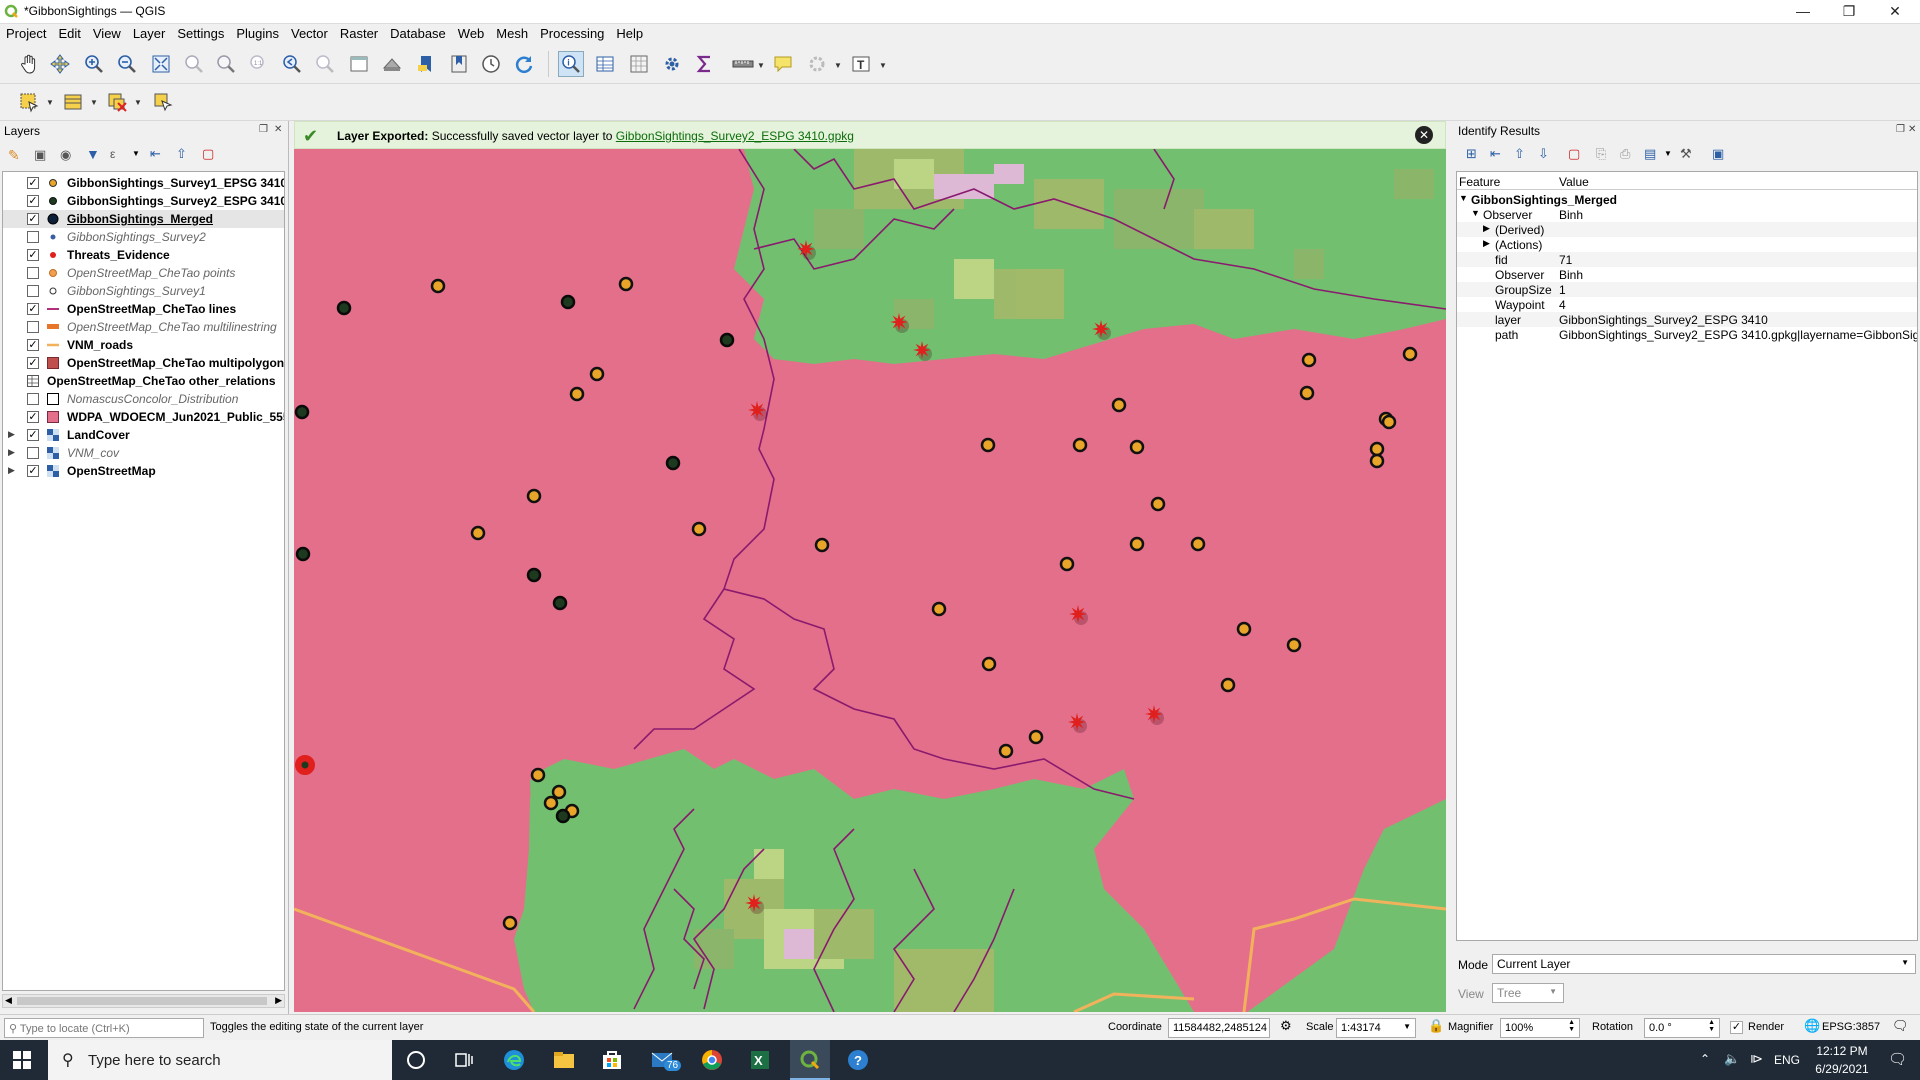 The width and height of the screenshot is (1920, 1080). I want to click on store-icon, so click(612, 1060).